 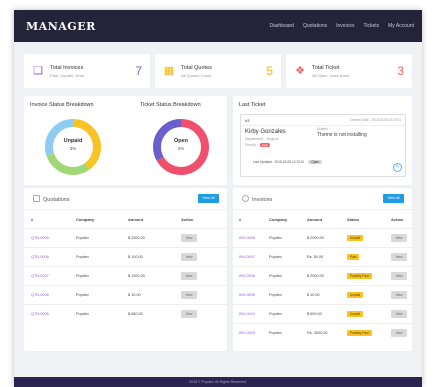 I want to click on donut-label: Open, so click(x=181, y=141).